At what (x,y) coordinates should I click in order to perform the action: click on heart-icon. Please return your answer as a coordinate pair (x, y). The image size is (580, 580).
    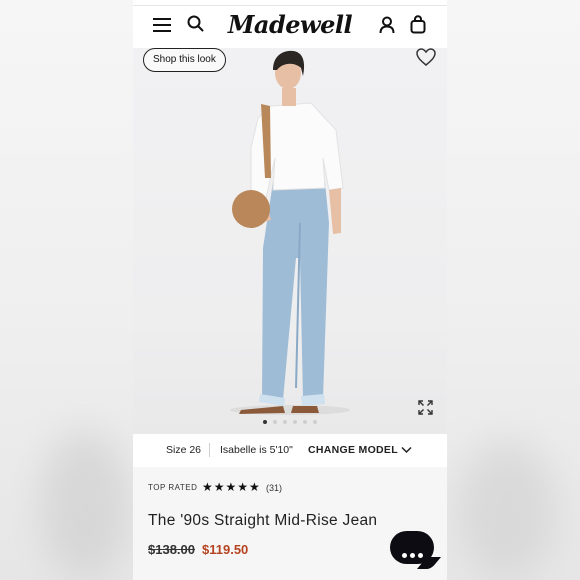
    Looking at the image, I should click on (426, 59).